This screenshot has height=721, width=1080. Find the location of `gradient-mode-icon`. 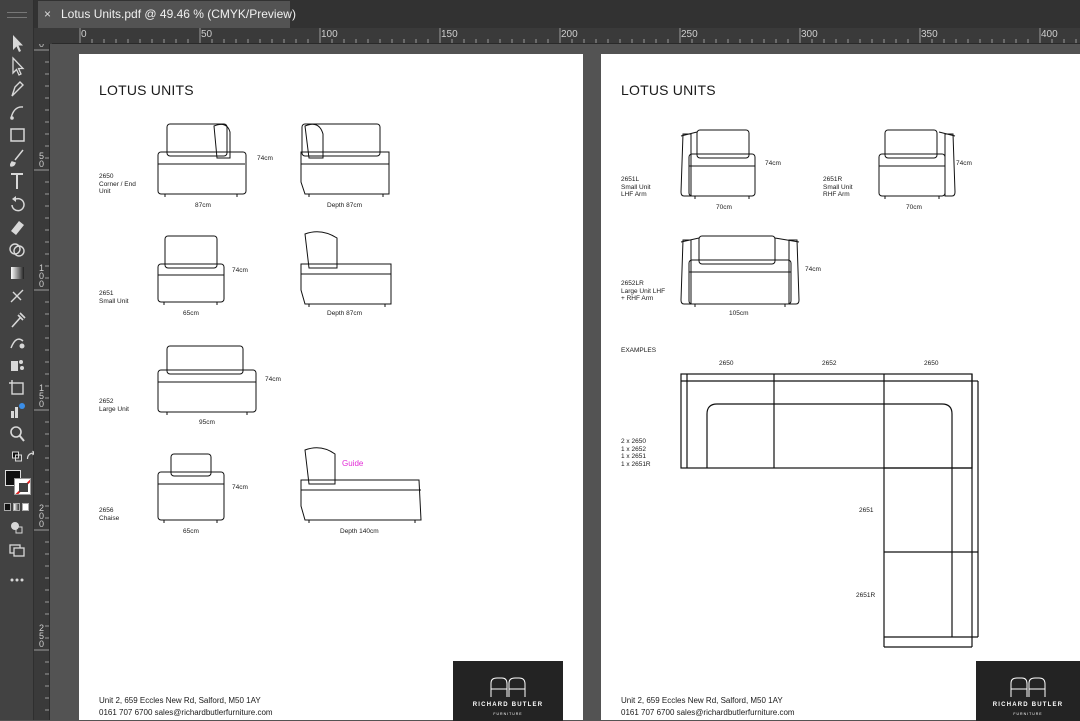

gradient-mode-icon is located at coordinates (16, 507).